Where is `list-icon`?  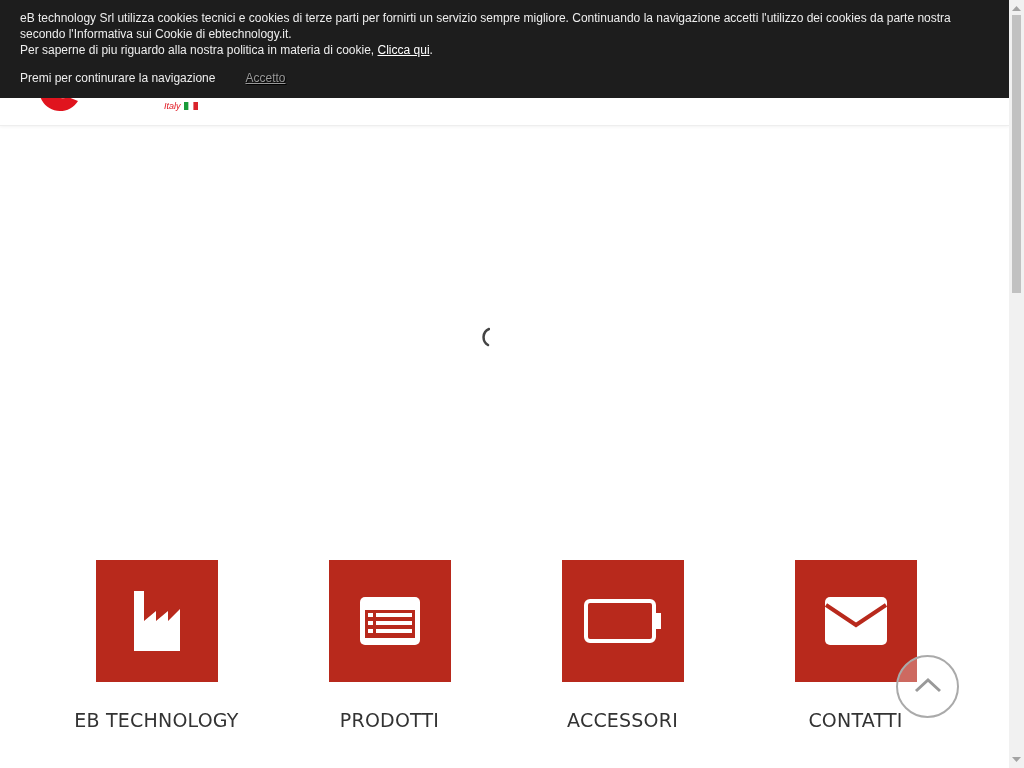 list-icon is located at coordinates (389, 621).